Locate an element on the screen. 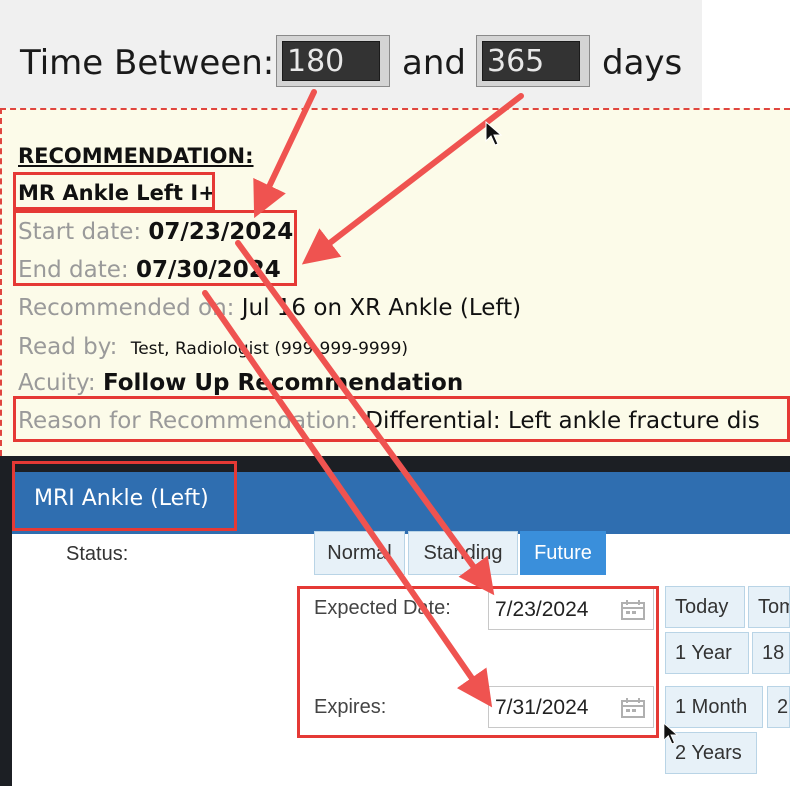 This screenshot has width=790, height=786. status-future-button: Future is located at coordinates (563, 553).